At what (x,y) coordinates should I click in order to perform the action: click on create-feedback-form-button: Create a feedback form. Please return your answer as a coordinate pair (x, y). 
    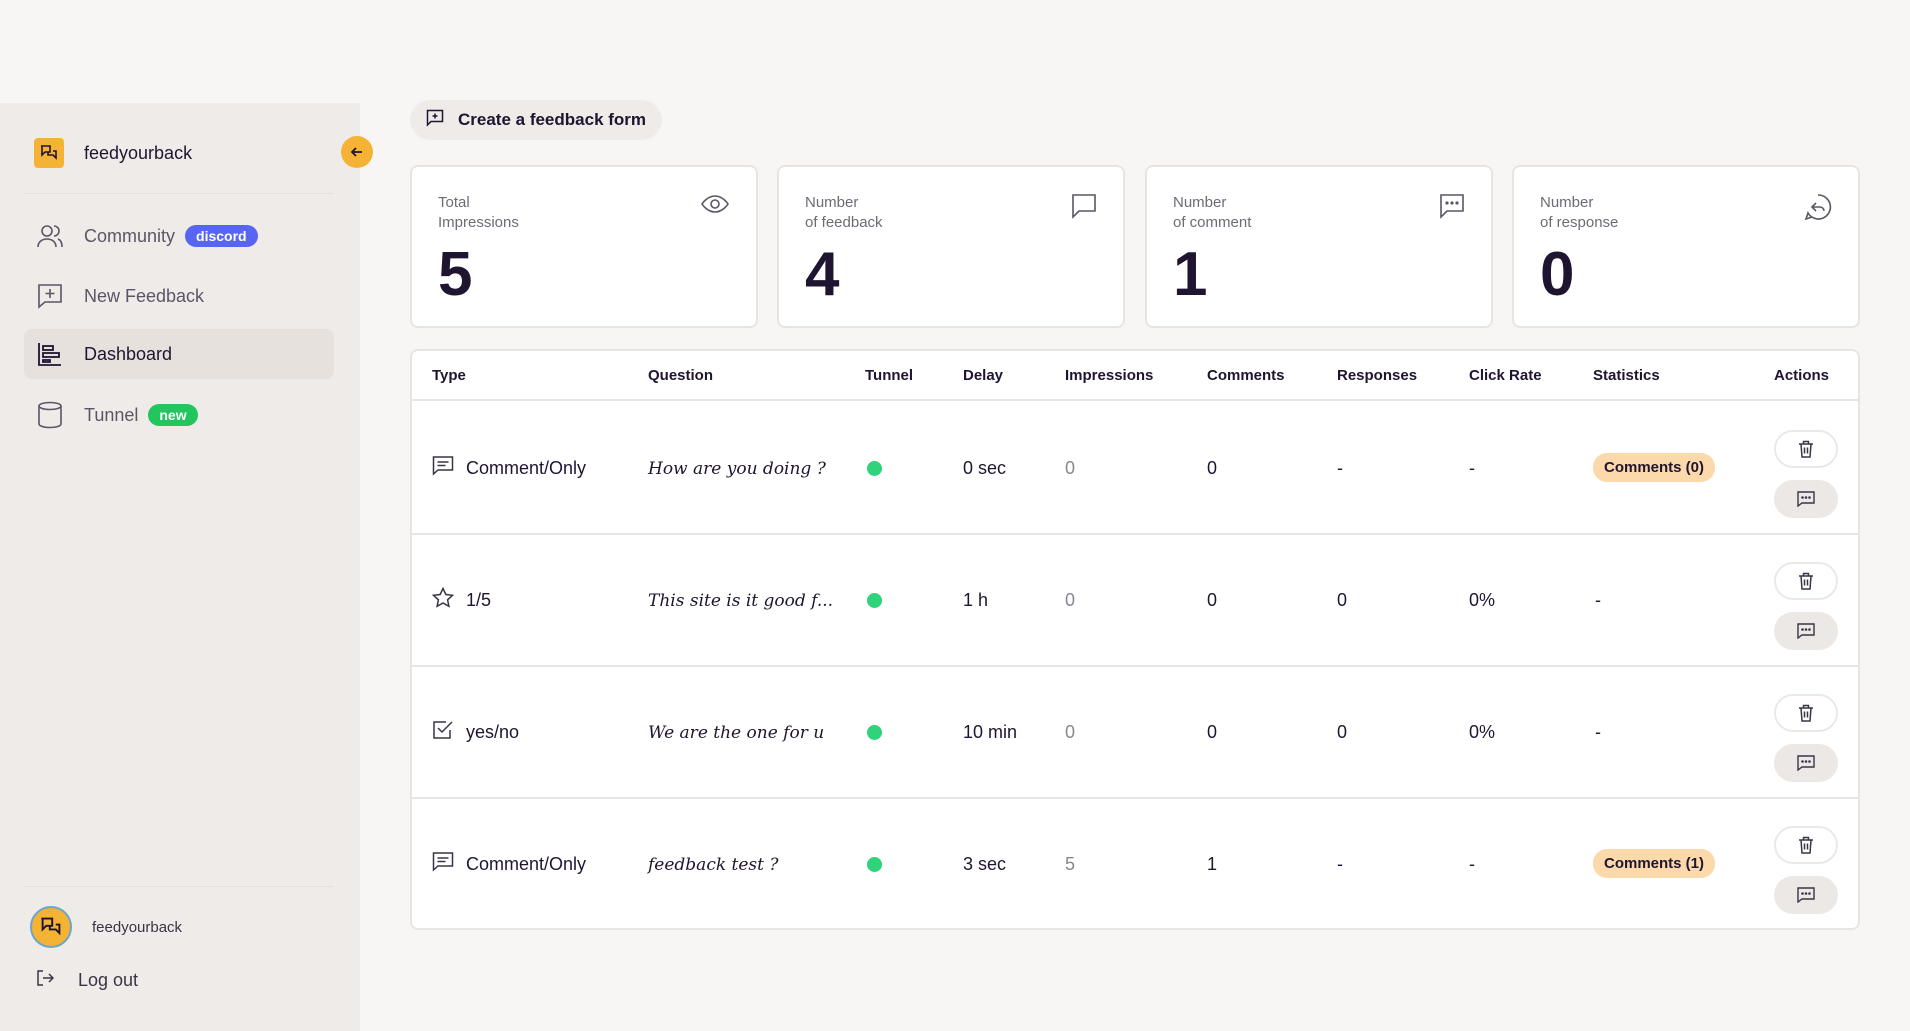
    Looking at the image, I should click on (536, 120).